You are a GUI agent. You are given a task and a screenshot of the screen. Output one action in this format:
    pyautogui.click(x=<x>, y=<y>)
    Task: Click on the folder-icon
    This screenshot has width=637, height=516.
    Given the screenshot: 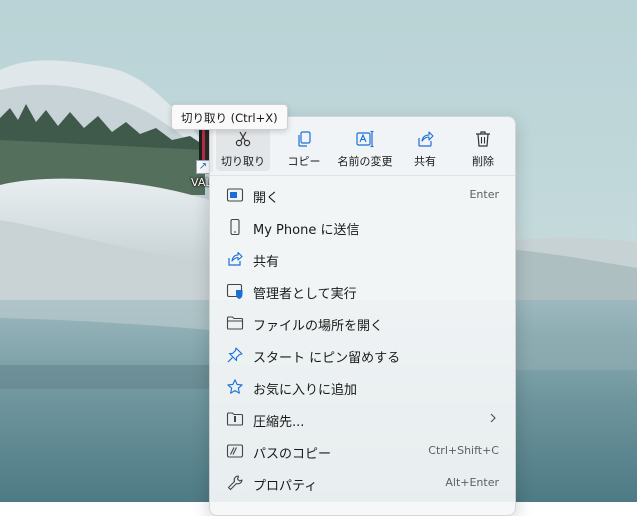 What is the action you would take?
    pyautogui.click(x=235, y=323)
    